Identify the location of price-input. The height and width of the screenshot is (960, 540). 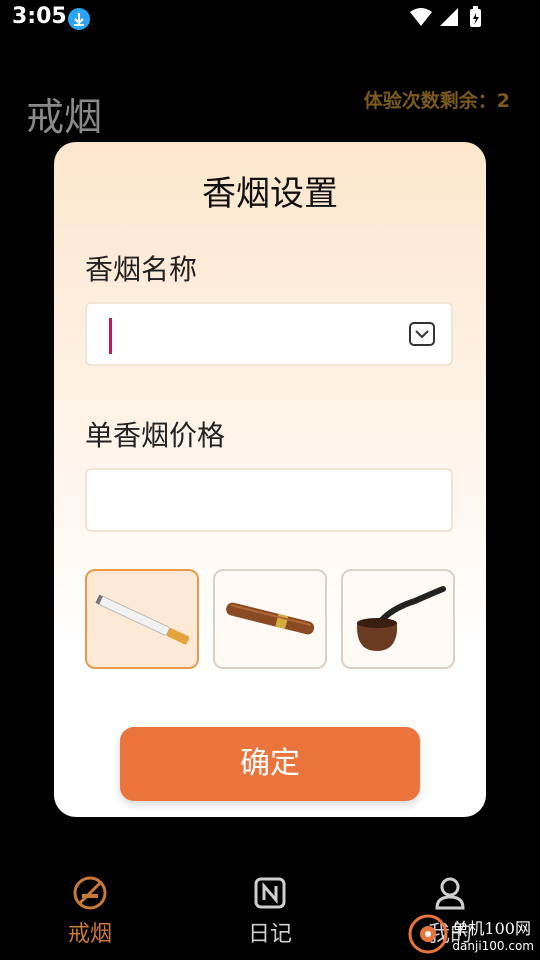
(269, 500).